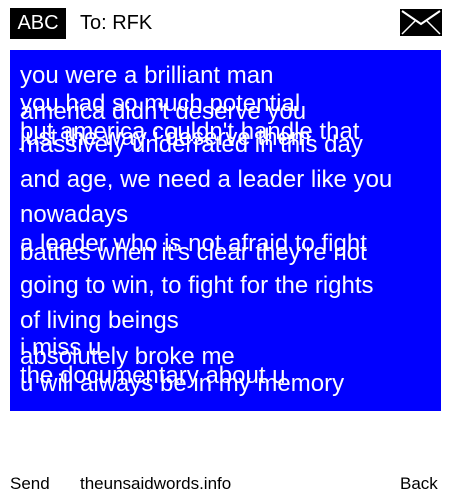 The width and height of the screenshot is (450, 500). I want to click on send-button: Send, so click(30, 484).